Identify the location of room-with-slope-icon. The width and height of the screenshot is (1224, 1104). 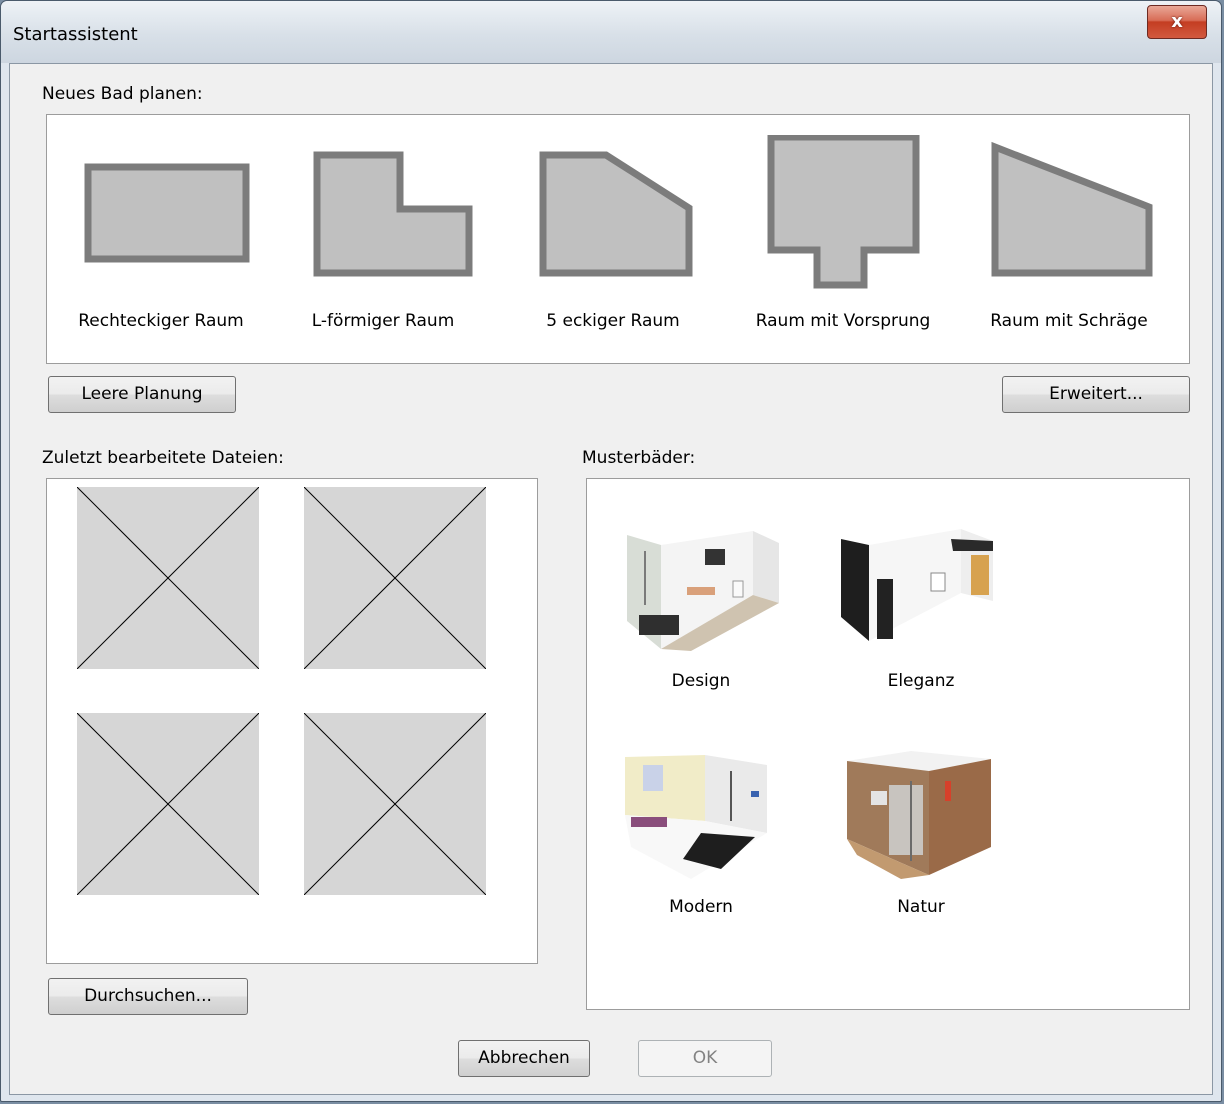
(1072, 209).